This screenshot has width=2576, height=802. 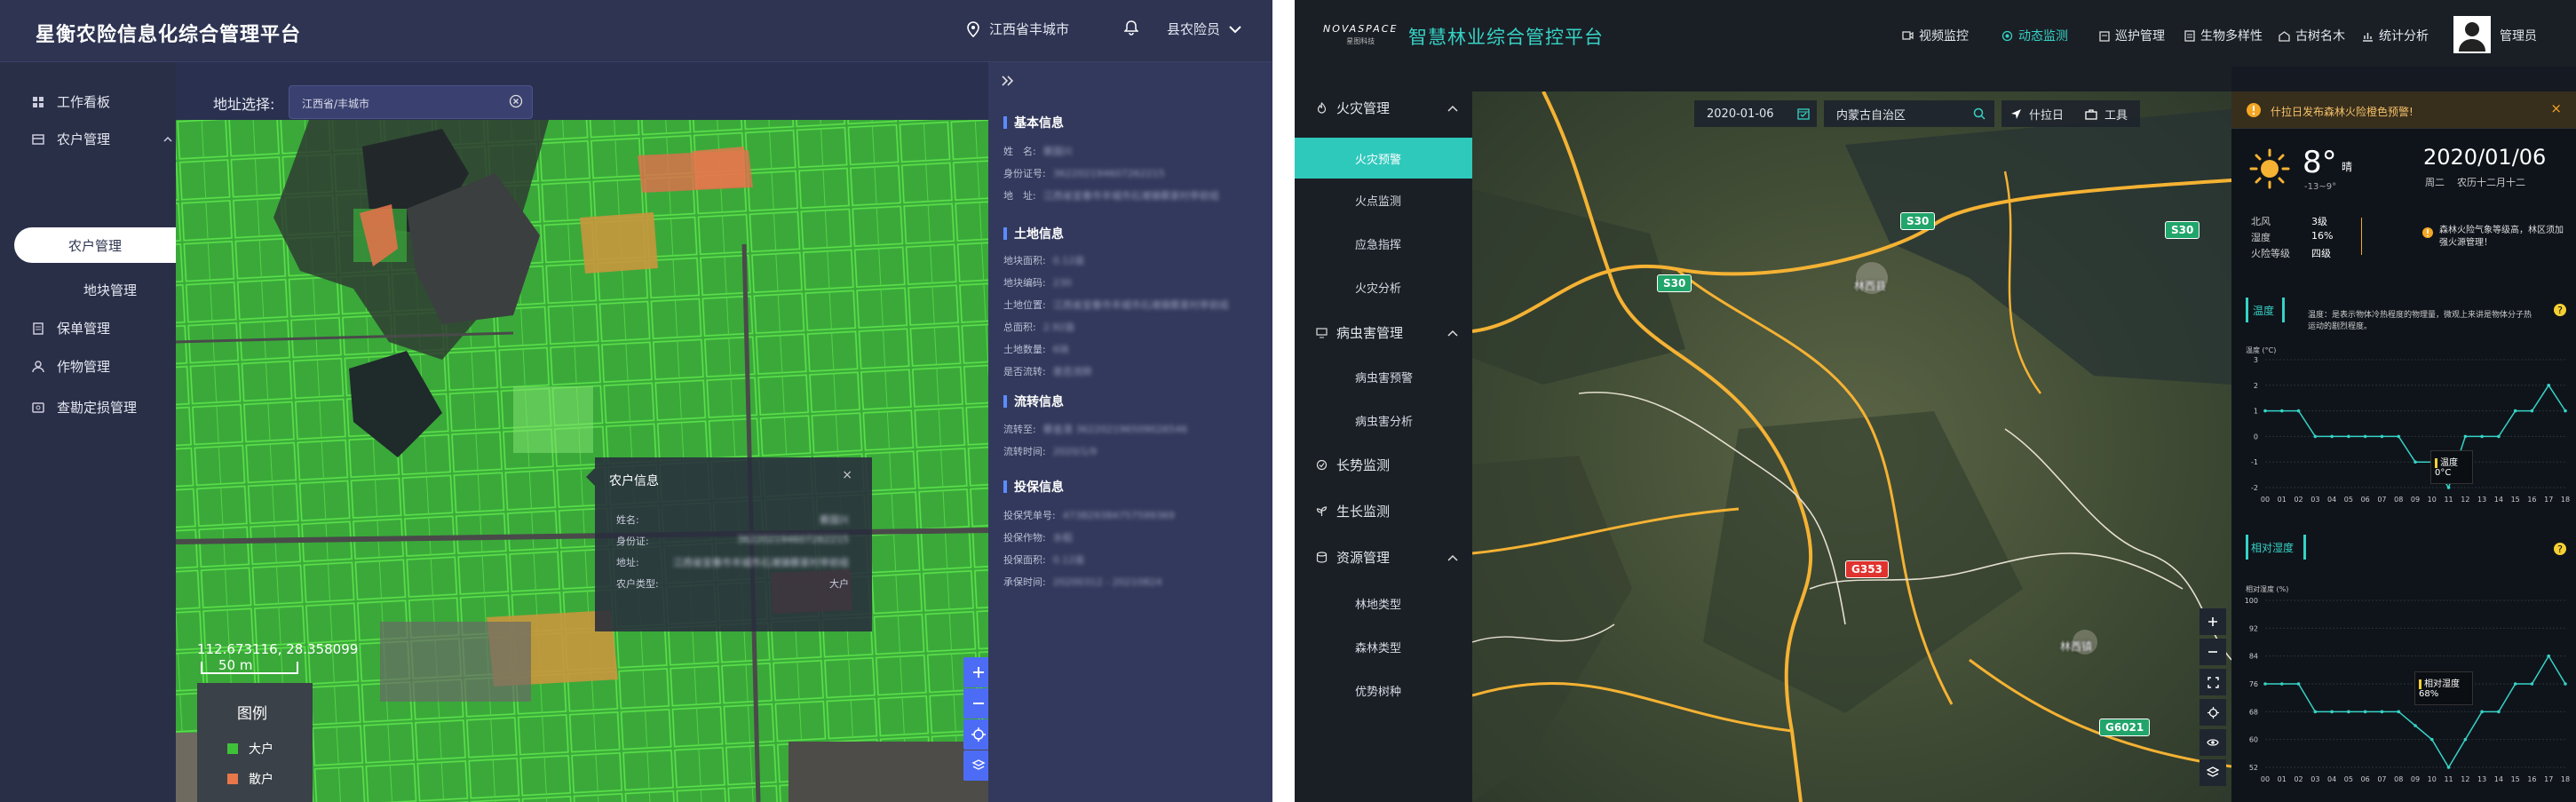 What do you see at coordinates (1387, 511) in the screenshot?
I see `sidebar-group-growth: 生长监测` at bounding box center [1387, 511].